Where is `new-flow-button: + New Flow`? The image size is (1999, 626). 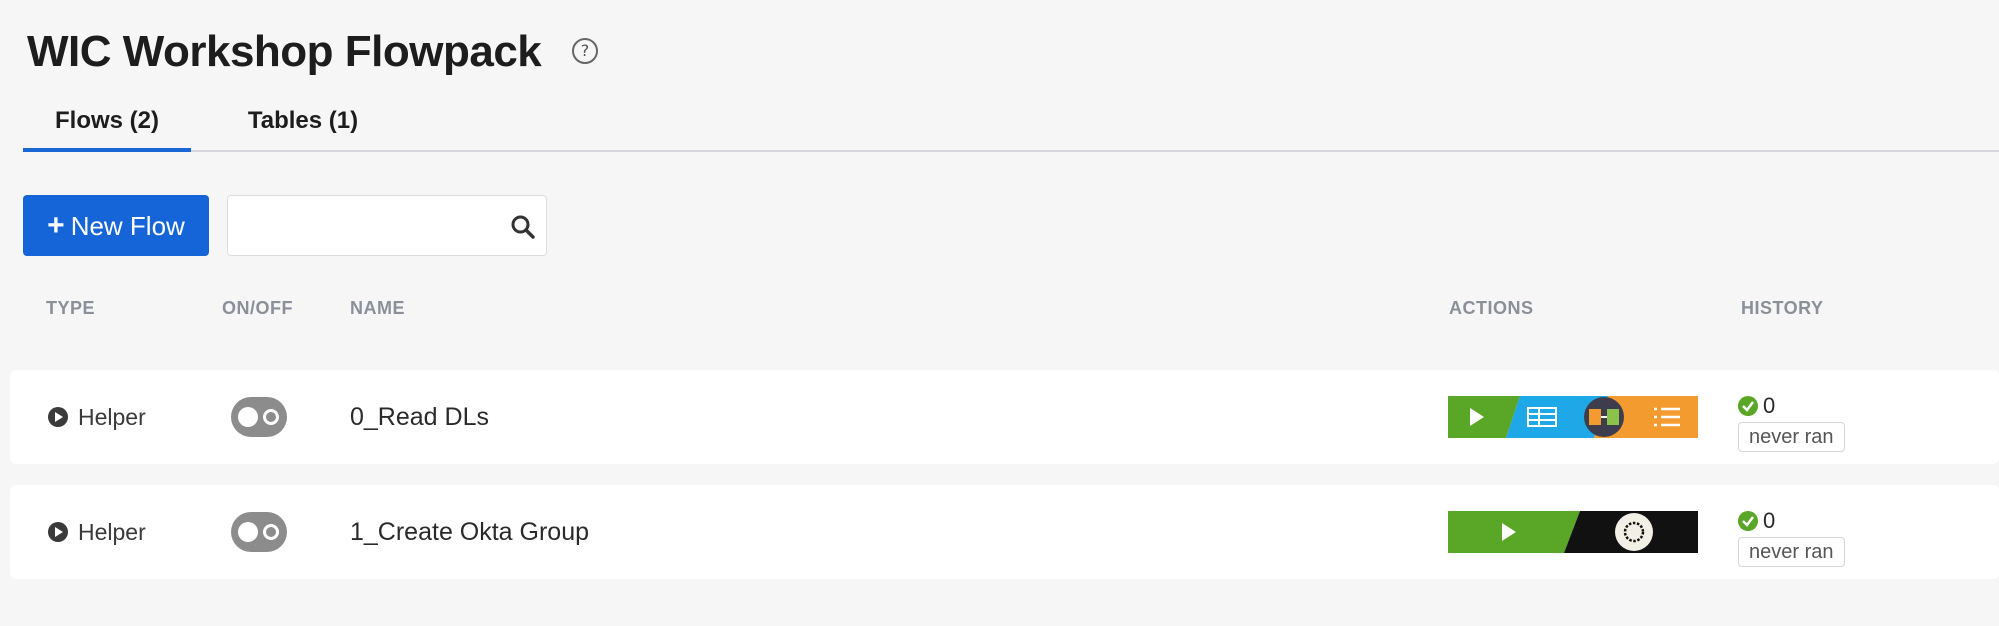
new-flow-button: + New Flow is located at coordinates (116, 225).